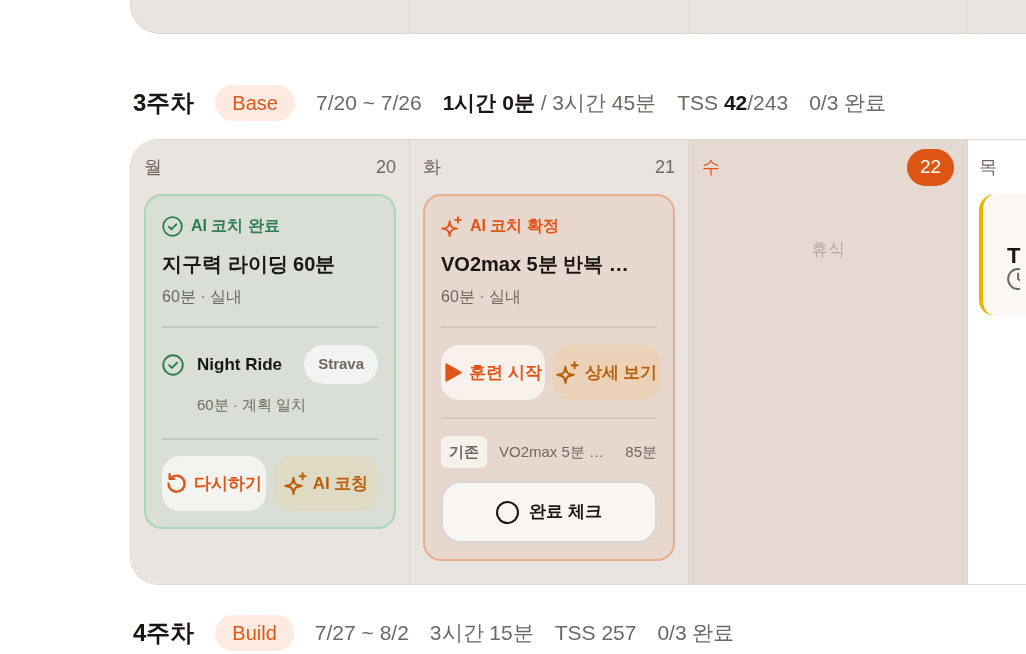 The width and height of the screenshot is (1026, 654). I want to click on phase-tag: Build, so click(254, 633).